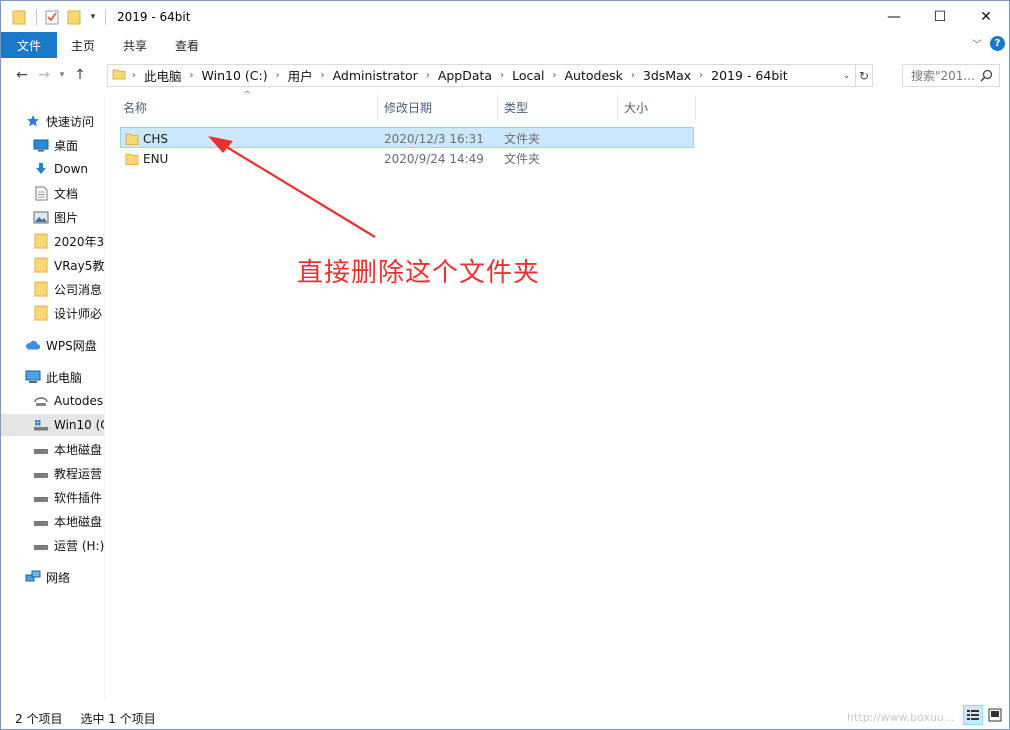 This screenshot has width=1010, height=730. Describe the element at coordinates (749, 75) in the screenshot. I see `breadcrumb-item: 2019 - 64bit` at that location.